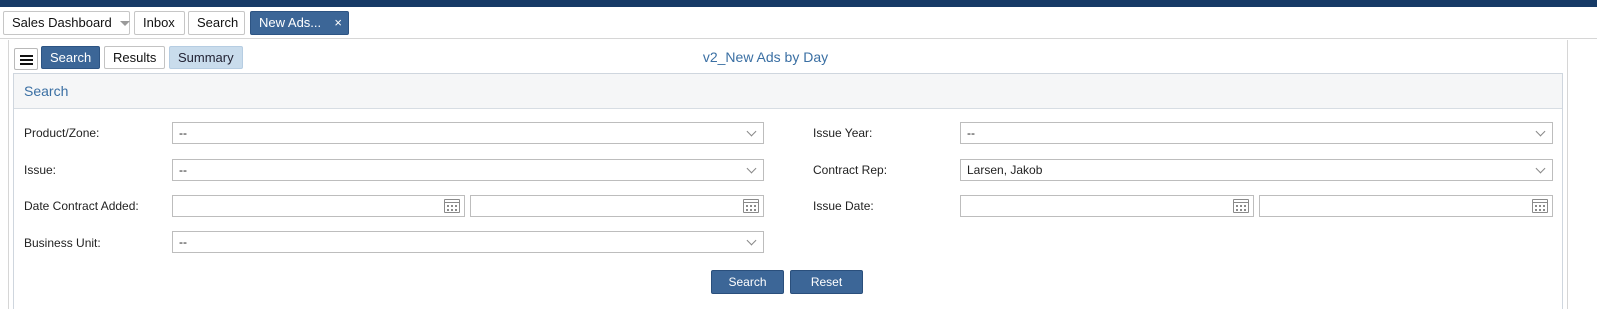 The image size is (1597, 309). What do you see at coordinates (1005, 170) in the screenshot?
I see `select-value: Larsen, Jakob` at bounding box center [1005, 170].